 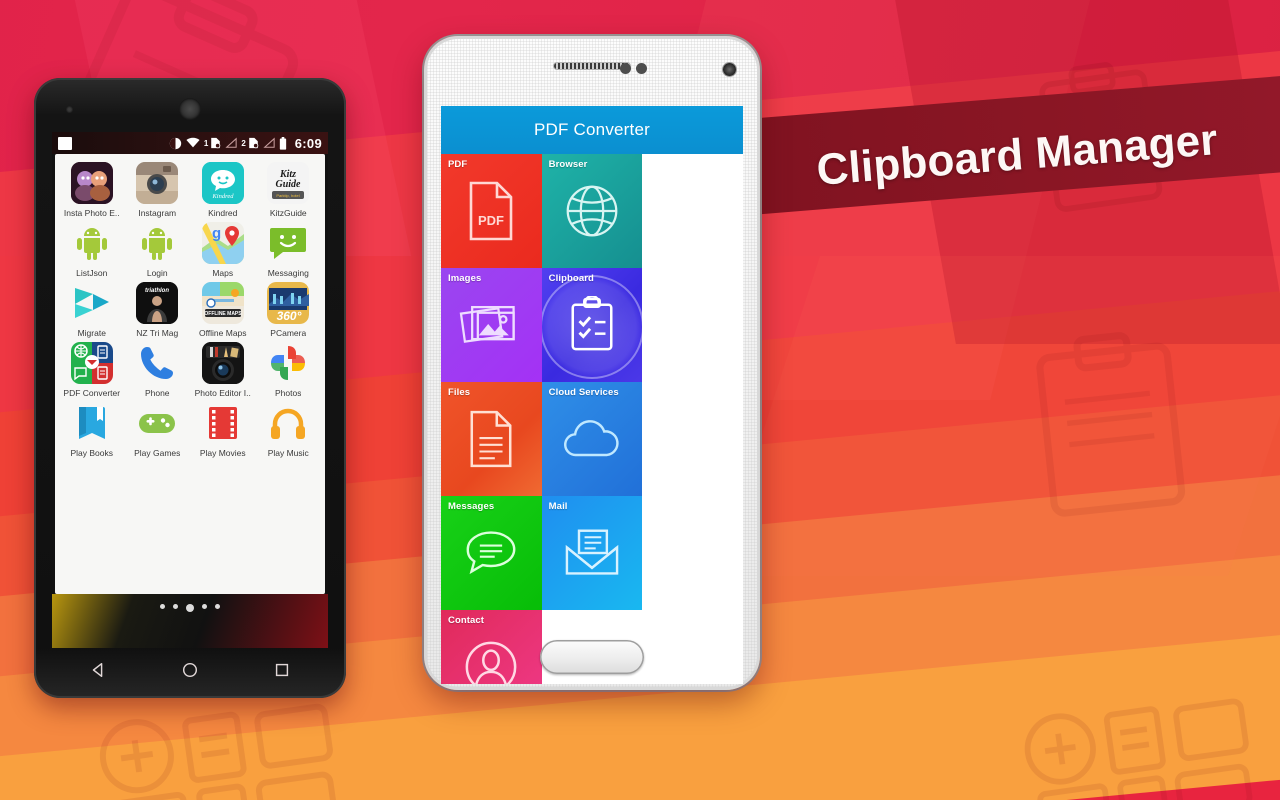 I want to click on app-item-play-games: Play Games, so click(x=158, y=430).